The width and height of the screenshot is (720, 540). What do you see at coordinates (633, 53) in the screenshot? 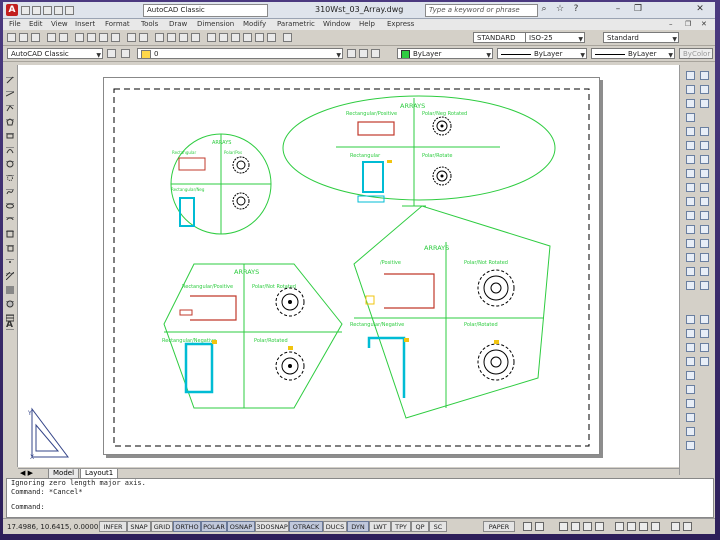
I see `lineweight-combo: ByLayer ▼` at bounding box center [633, 53].